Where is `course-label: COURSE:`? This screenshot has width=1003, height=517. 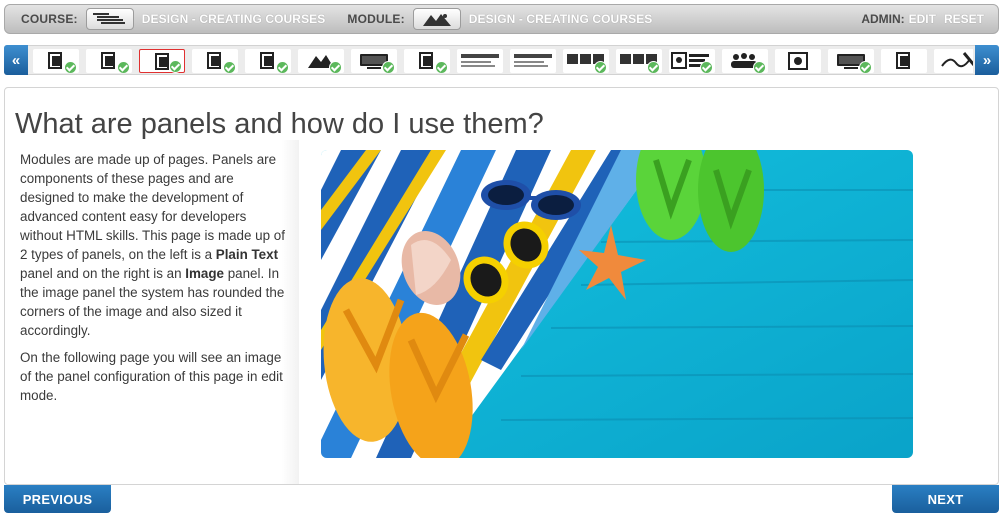 course-label: COURSE: is located at coordinates (49, 19).